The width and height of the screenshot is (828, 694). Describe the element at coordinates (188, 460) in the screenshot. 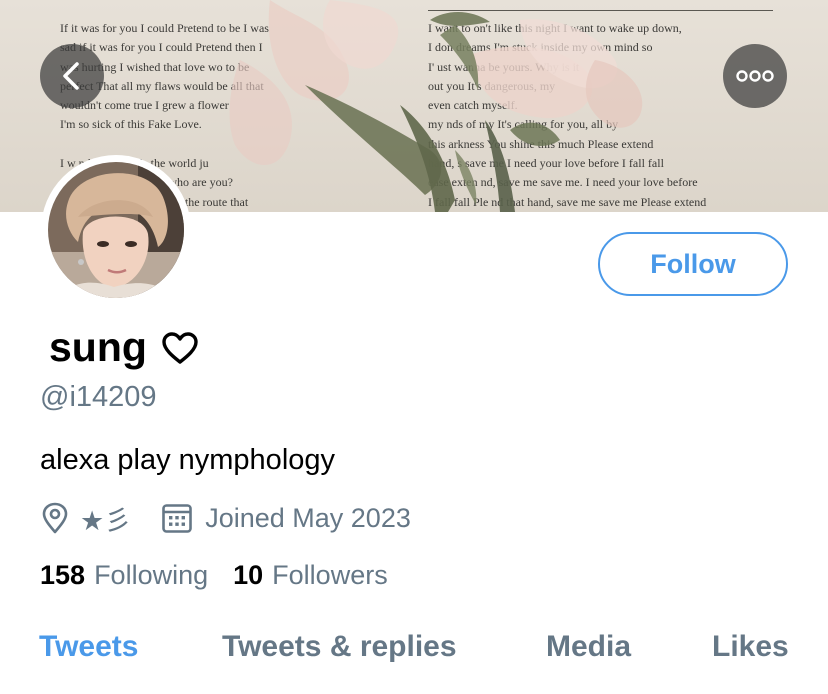

I see `bio: alexa play nymphology` at that location.